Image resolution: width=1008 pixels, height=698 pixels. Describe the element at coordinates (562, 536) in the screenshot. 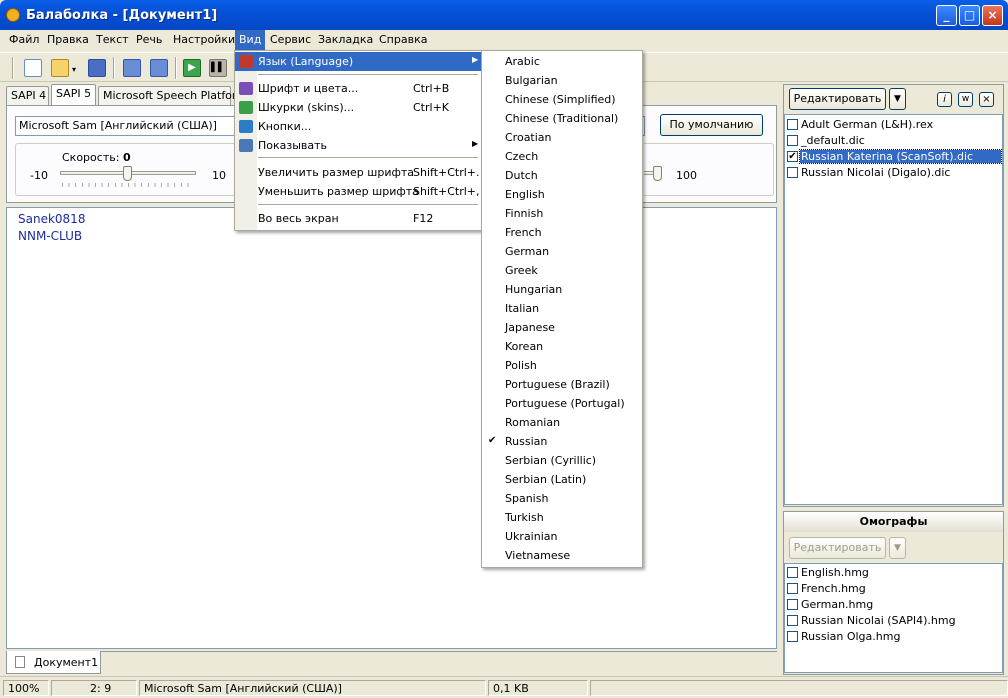

I see `language-menu-item: Ukrainian` at that location.